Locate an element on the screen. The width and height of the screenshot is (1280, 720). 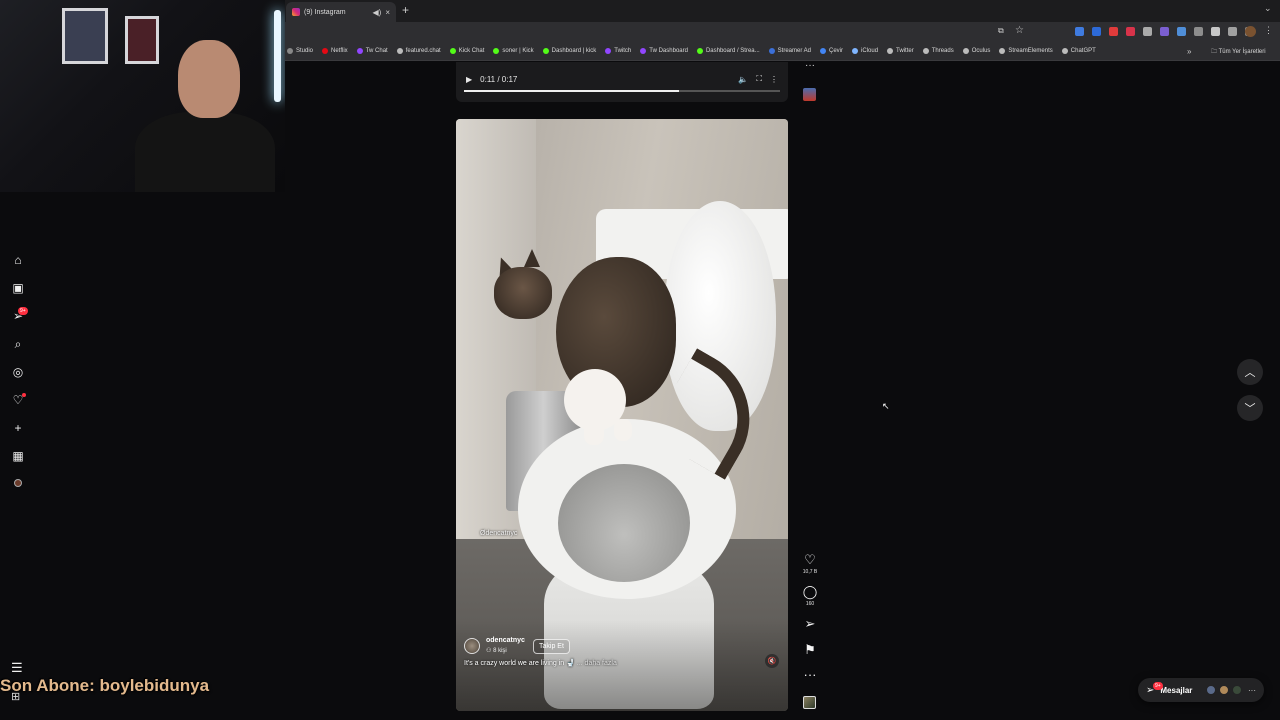
more-menu-icon: ⋮ is located at coordinates (1268, 30).